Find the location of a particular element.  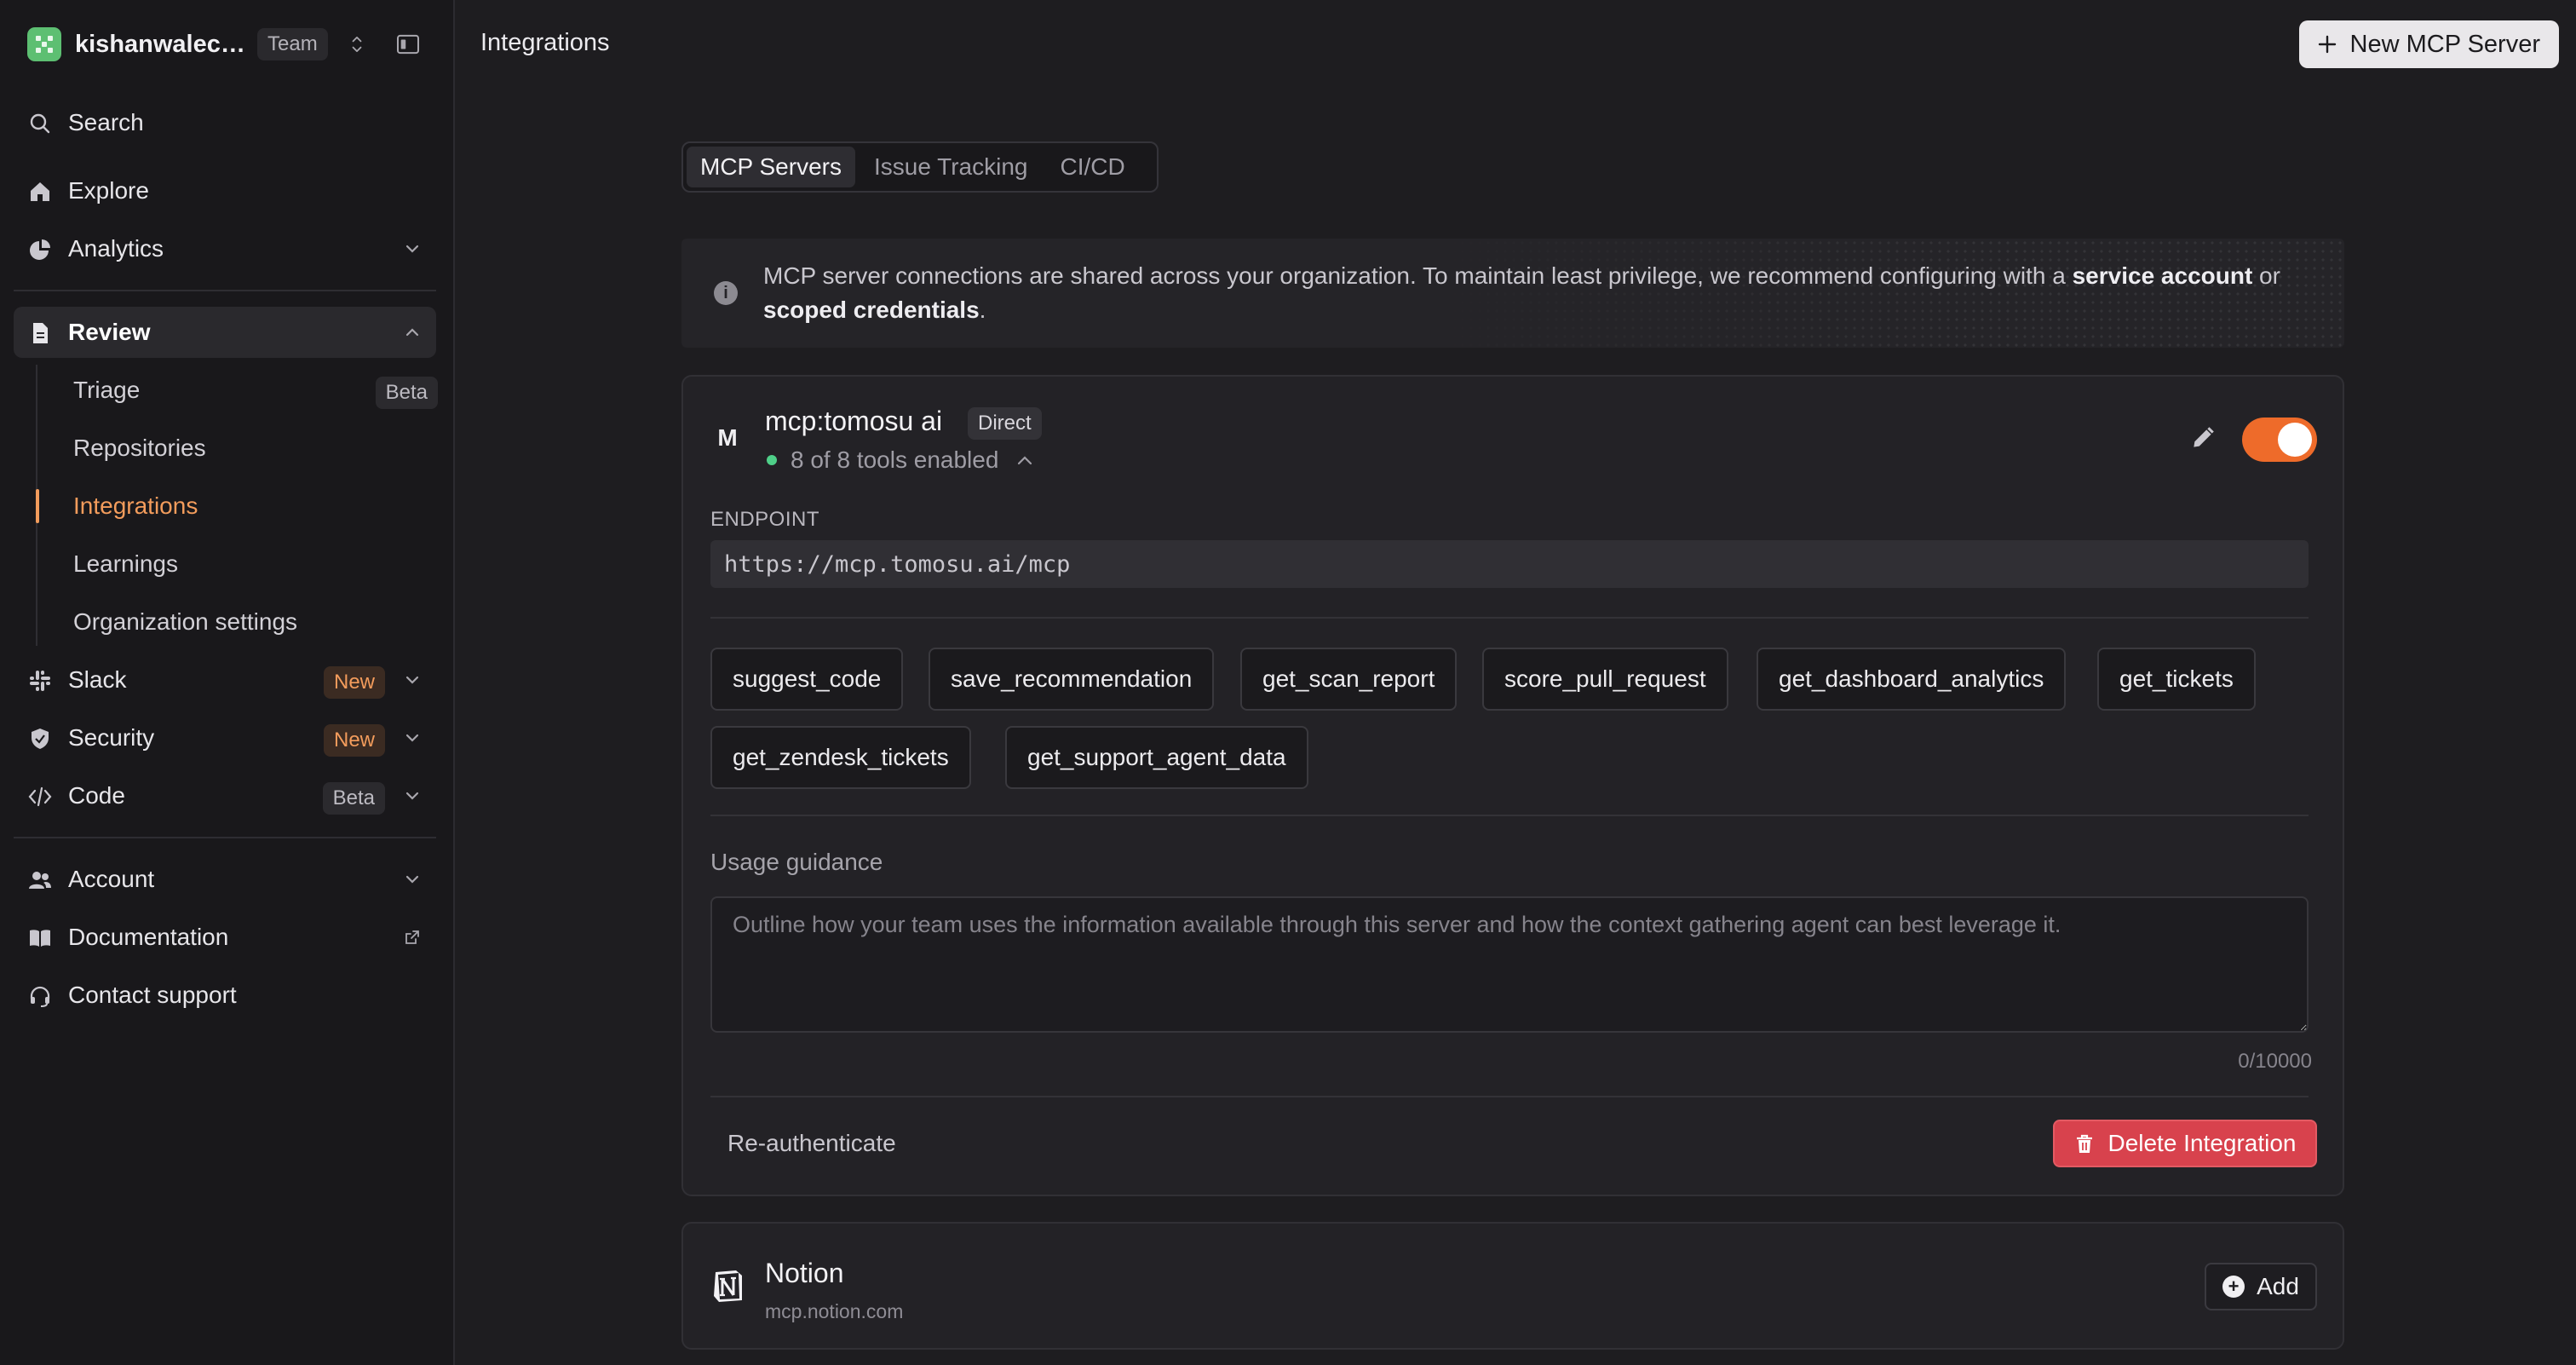

new-badge: New is located at coordinates (354, 740).